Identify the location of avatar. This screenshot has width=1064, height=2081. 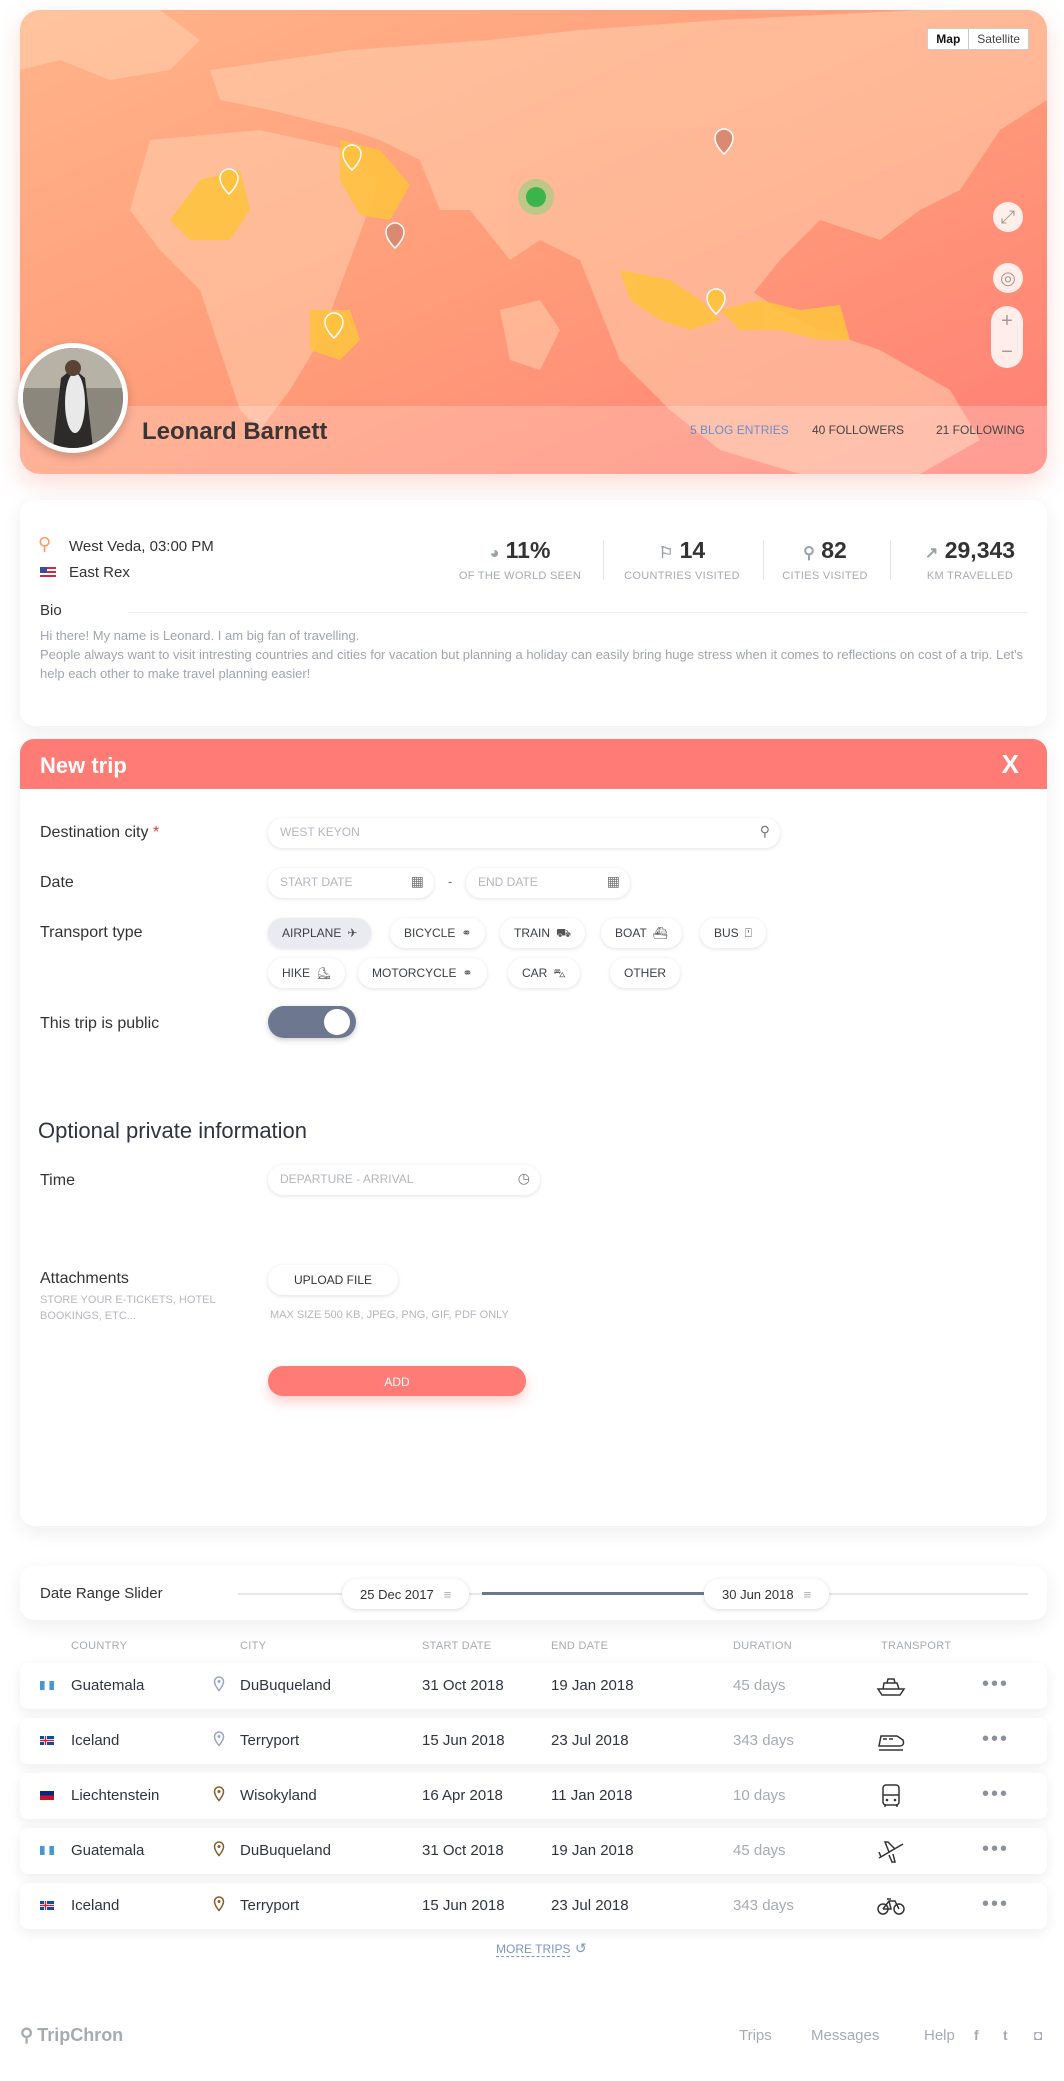
(73, 398).